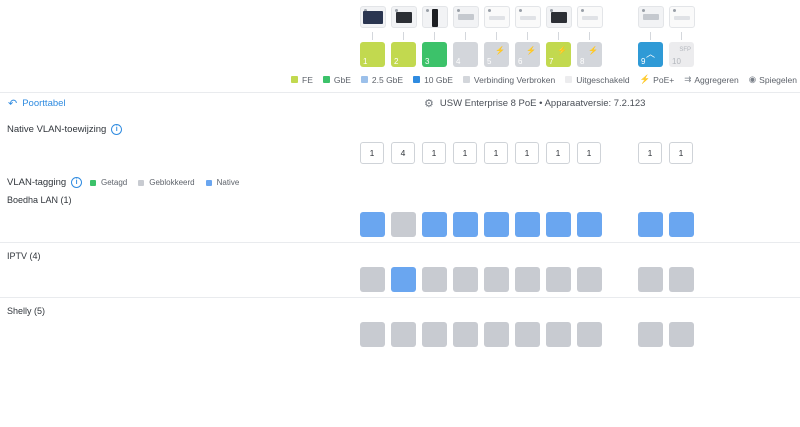 This screenshot has width=800, height=427. What do you see at coordinates (650, 153) in the screenshot?
I see `native-vlan-port-9: 1` at bounding box center [650, 153].